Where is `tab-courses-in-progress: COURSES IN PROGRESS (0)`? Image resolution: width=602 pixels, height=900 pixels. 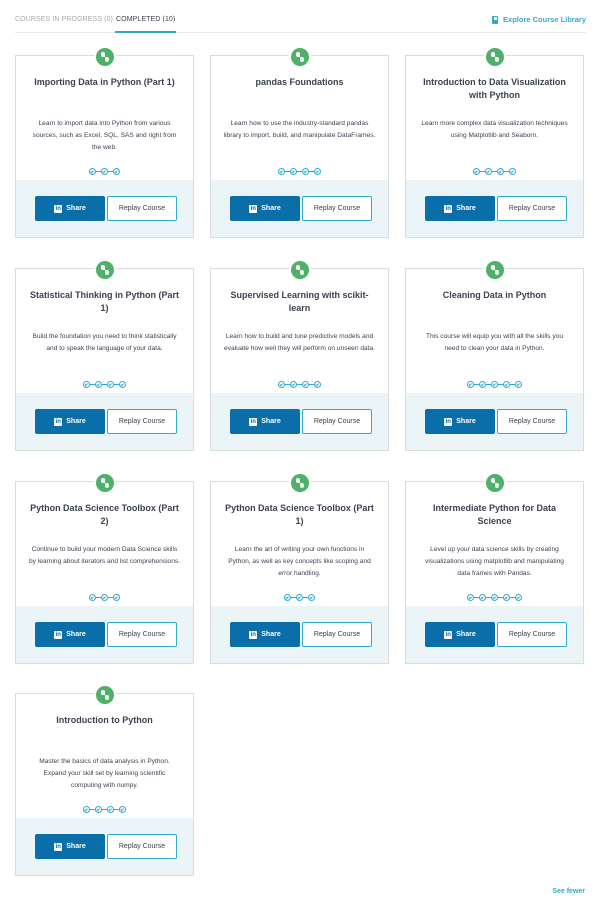
tab-courses-in-progress: COURSES IN PROGRESS (0) is located at coordinates (64, 19).